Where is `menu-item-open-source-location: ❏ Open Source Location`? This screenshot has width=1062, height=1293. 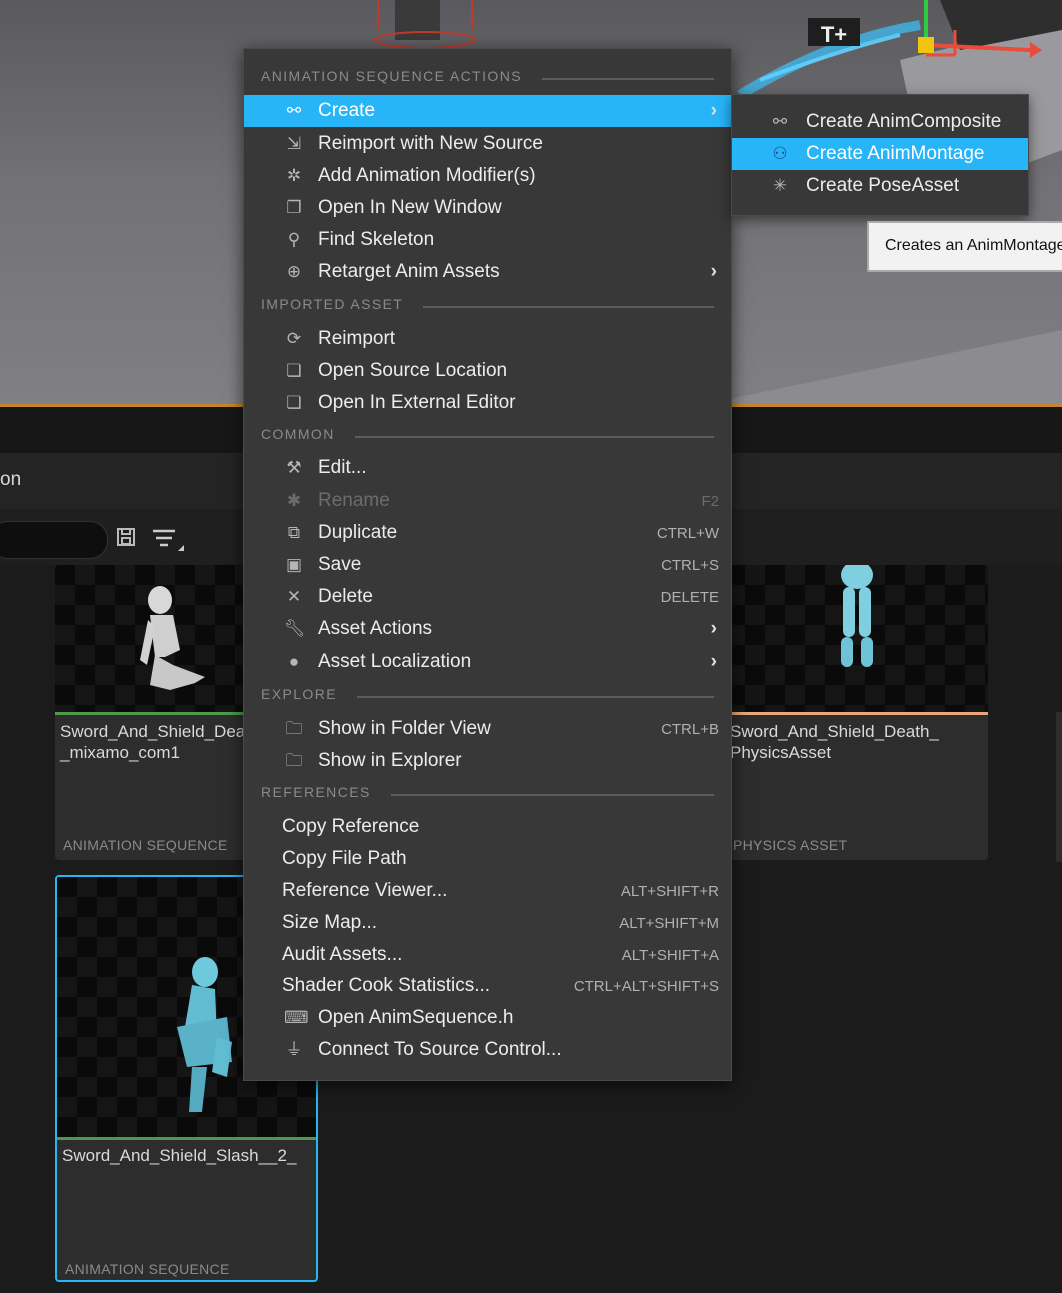 menu-item-open-source-location: ❏ Open Source Location is located at coordinates (487, 371).